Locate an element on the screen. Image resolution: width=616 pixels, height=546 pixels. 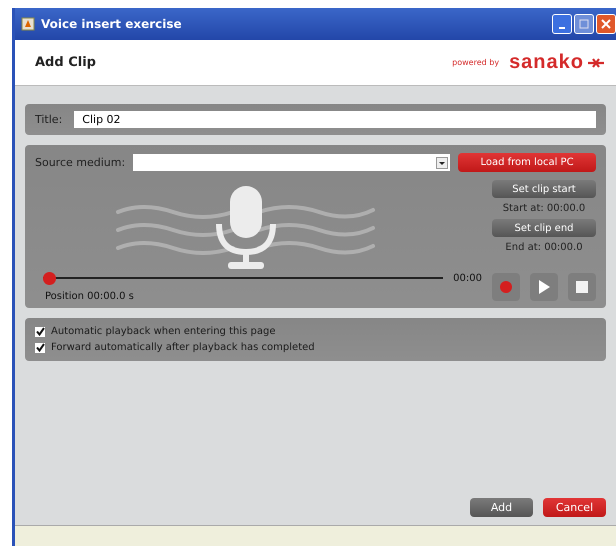
brand-mark-icon is located at coordinates (596, 62).